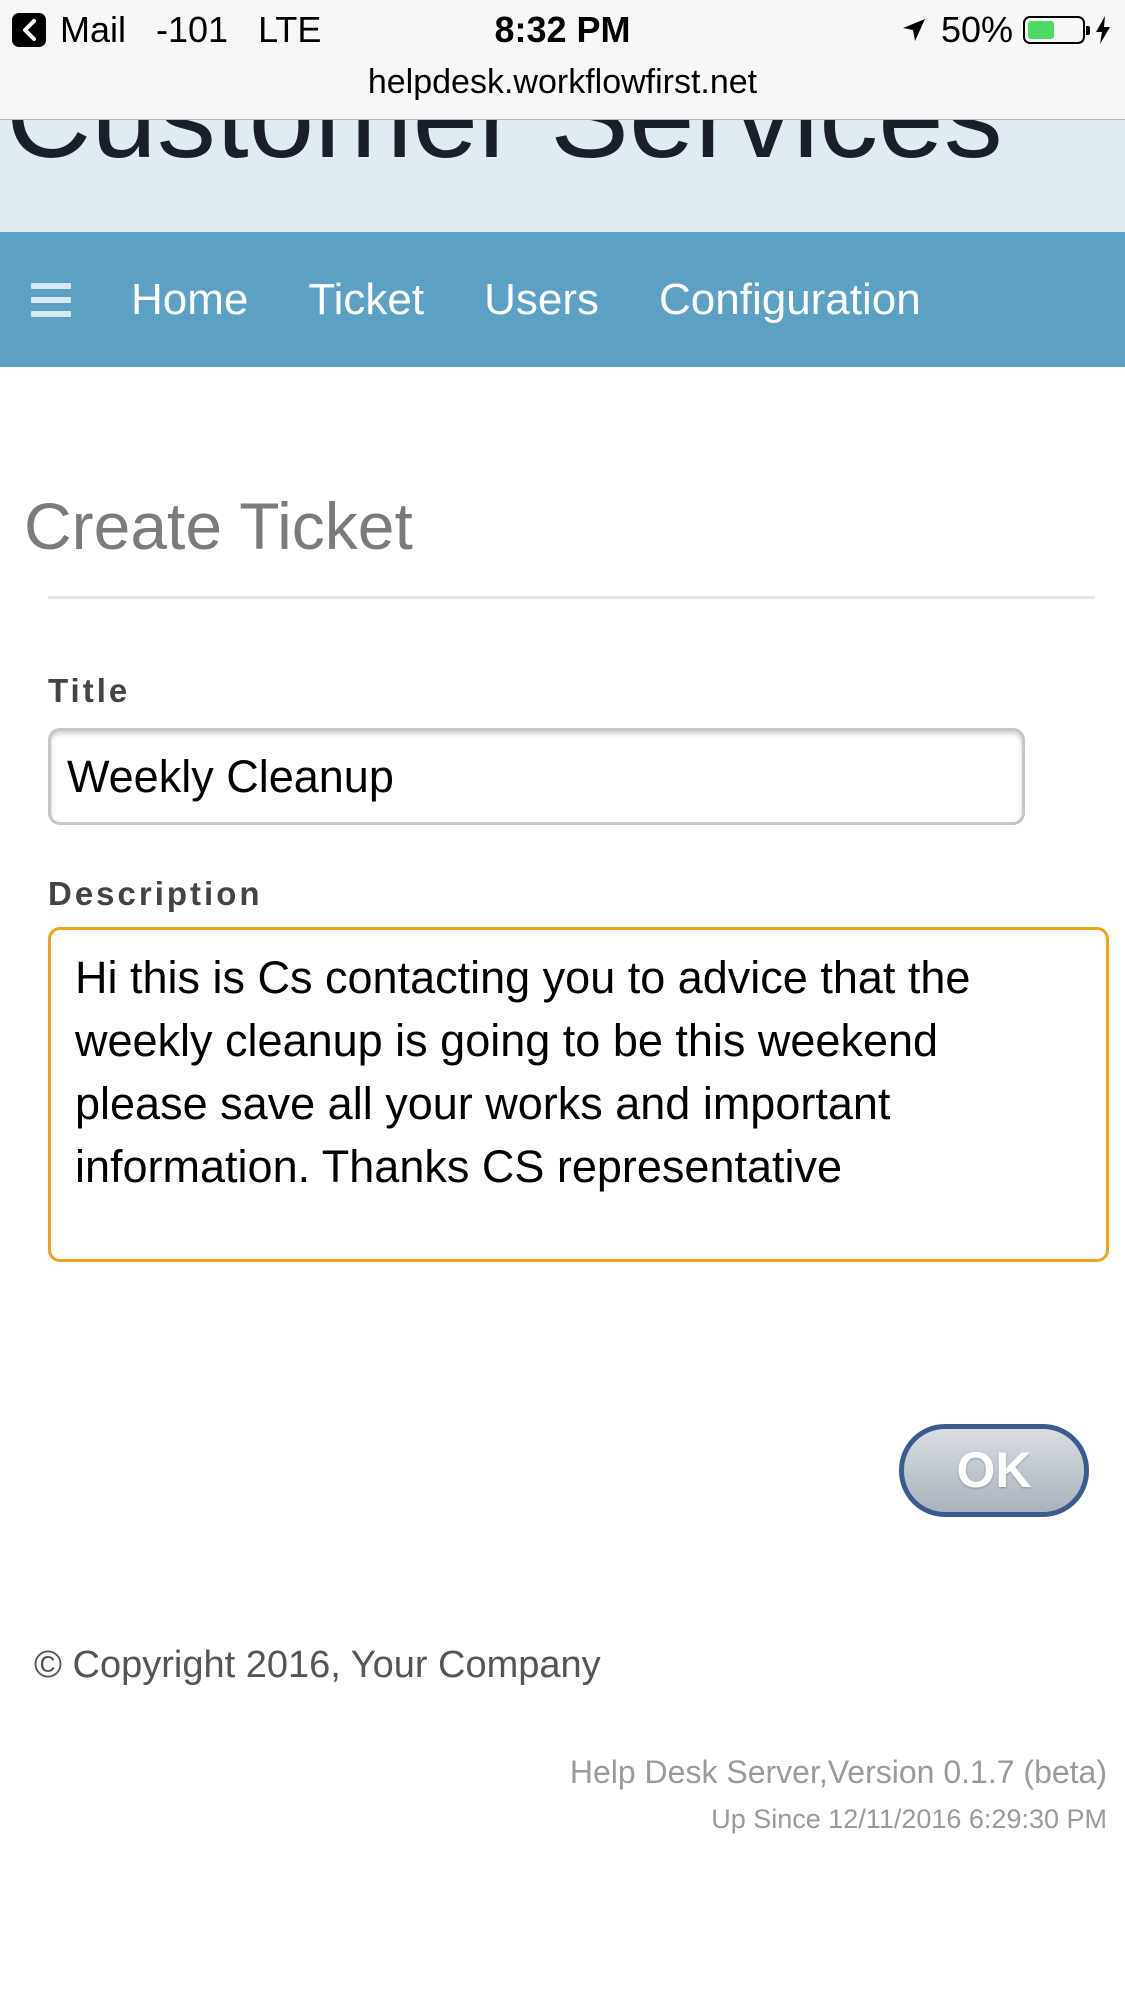 This screenshot has width=1125, height=2001. What do you see at coordinates (1056, 30) in the screenshot?
I see `battery-icon` at bounding box center [1056, 30].